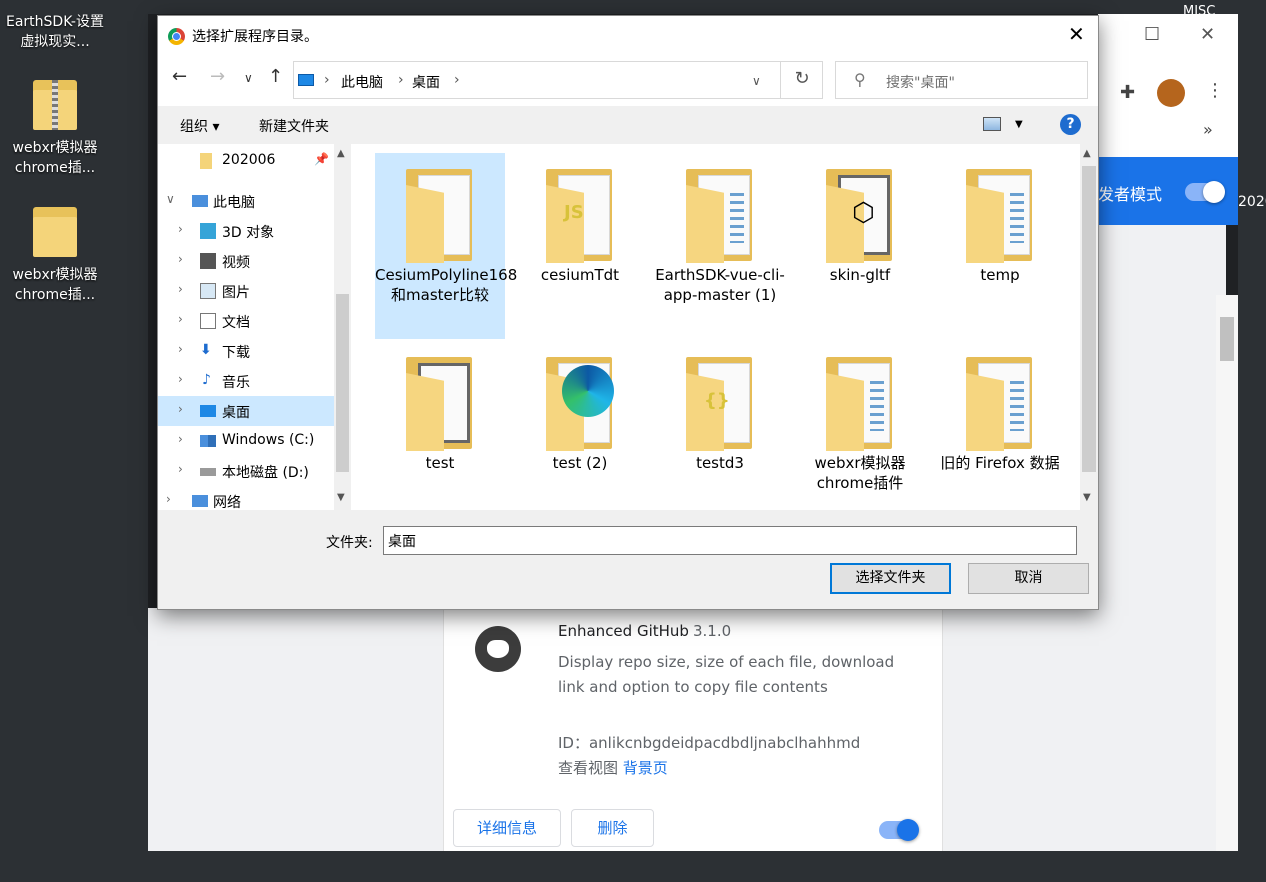 Image resolution: width=1266 pixels, height=882 pixels. What do you see at coordinates (992, 124) in the screenshot?
I see `view-options-icon` at bounding box center [992, 124].